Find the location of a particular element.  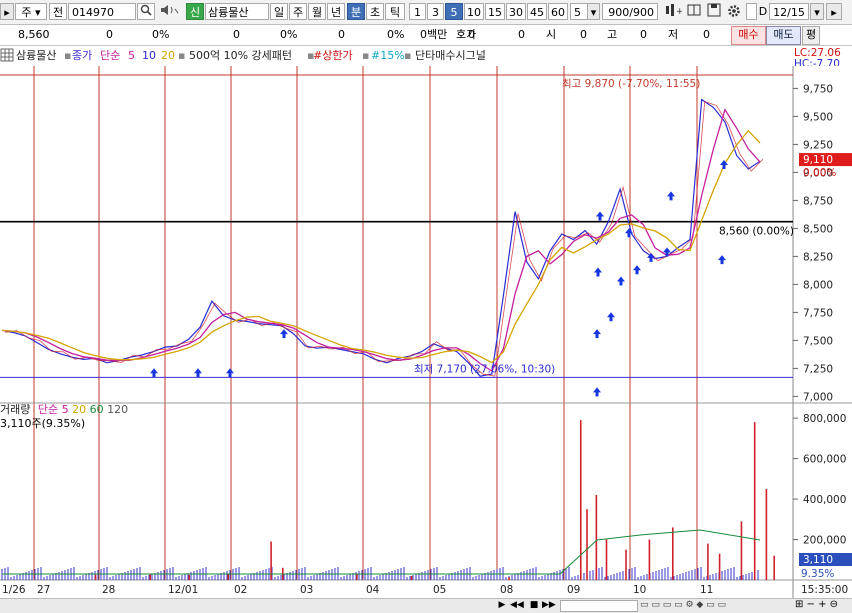

price-tick-label: 9,500 is located at coordinates (818, 117).